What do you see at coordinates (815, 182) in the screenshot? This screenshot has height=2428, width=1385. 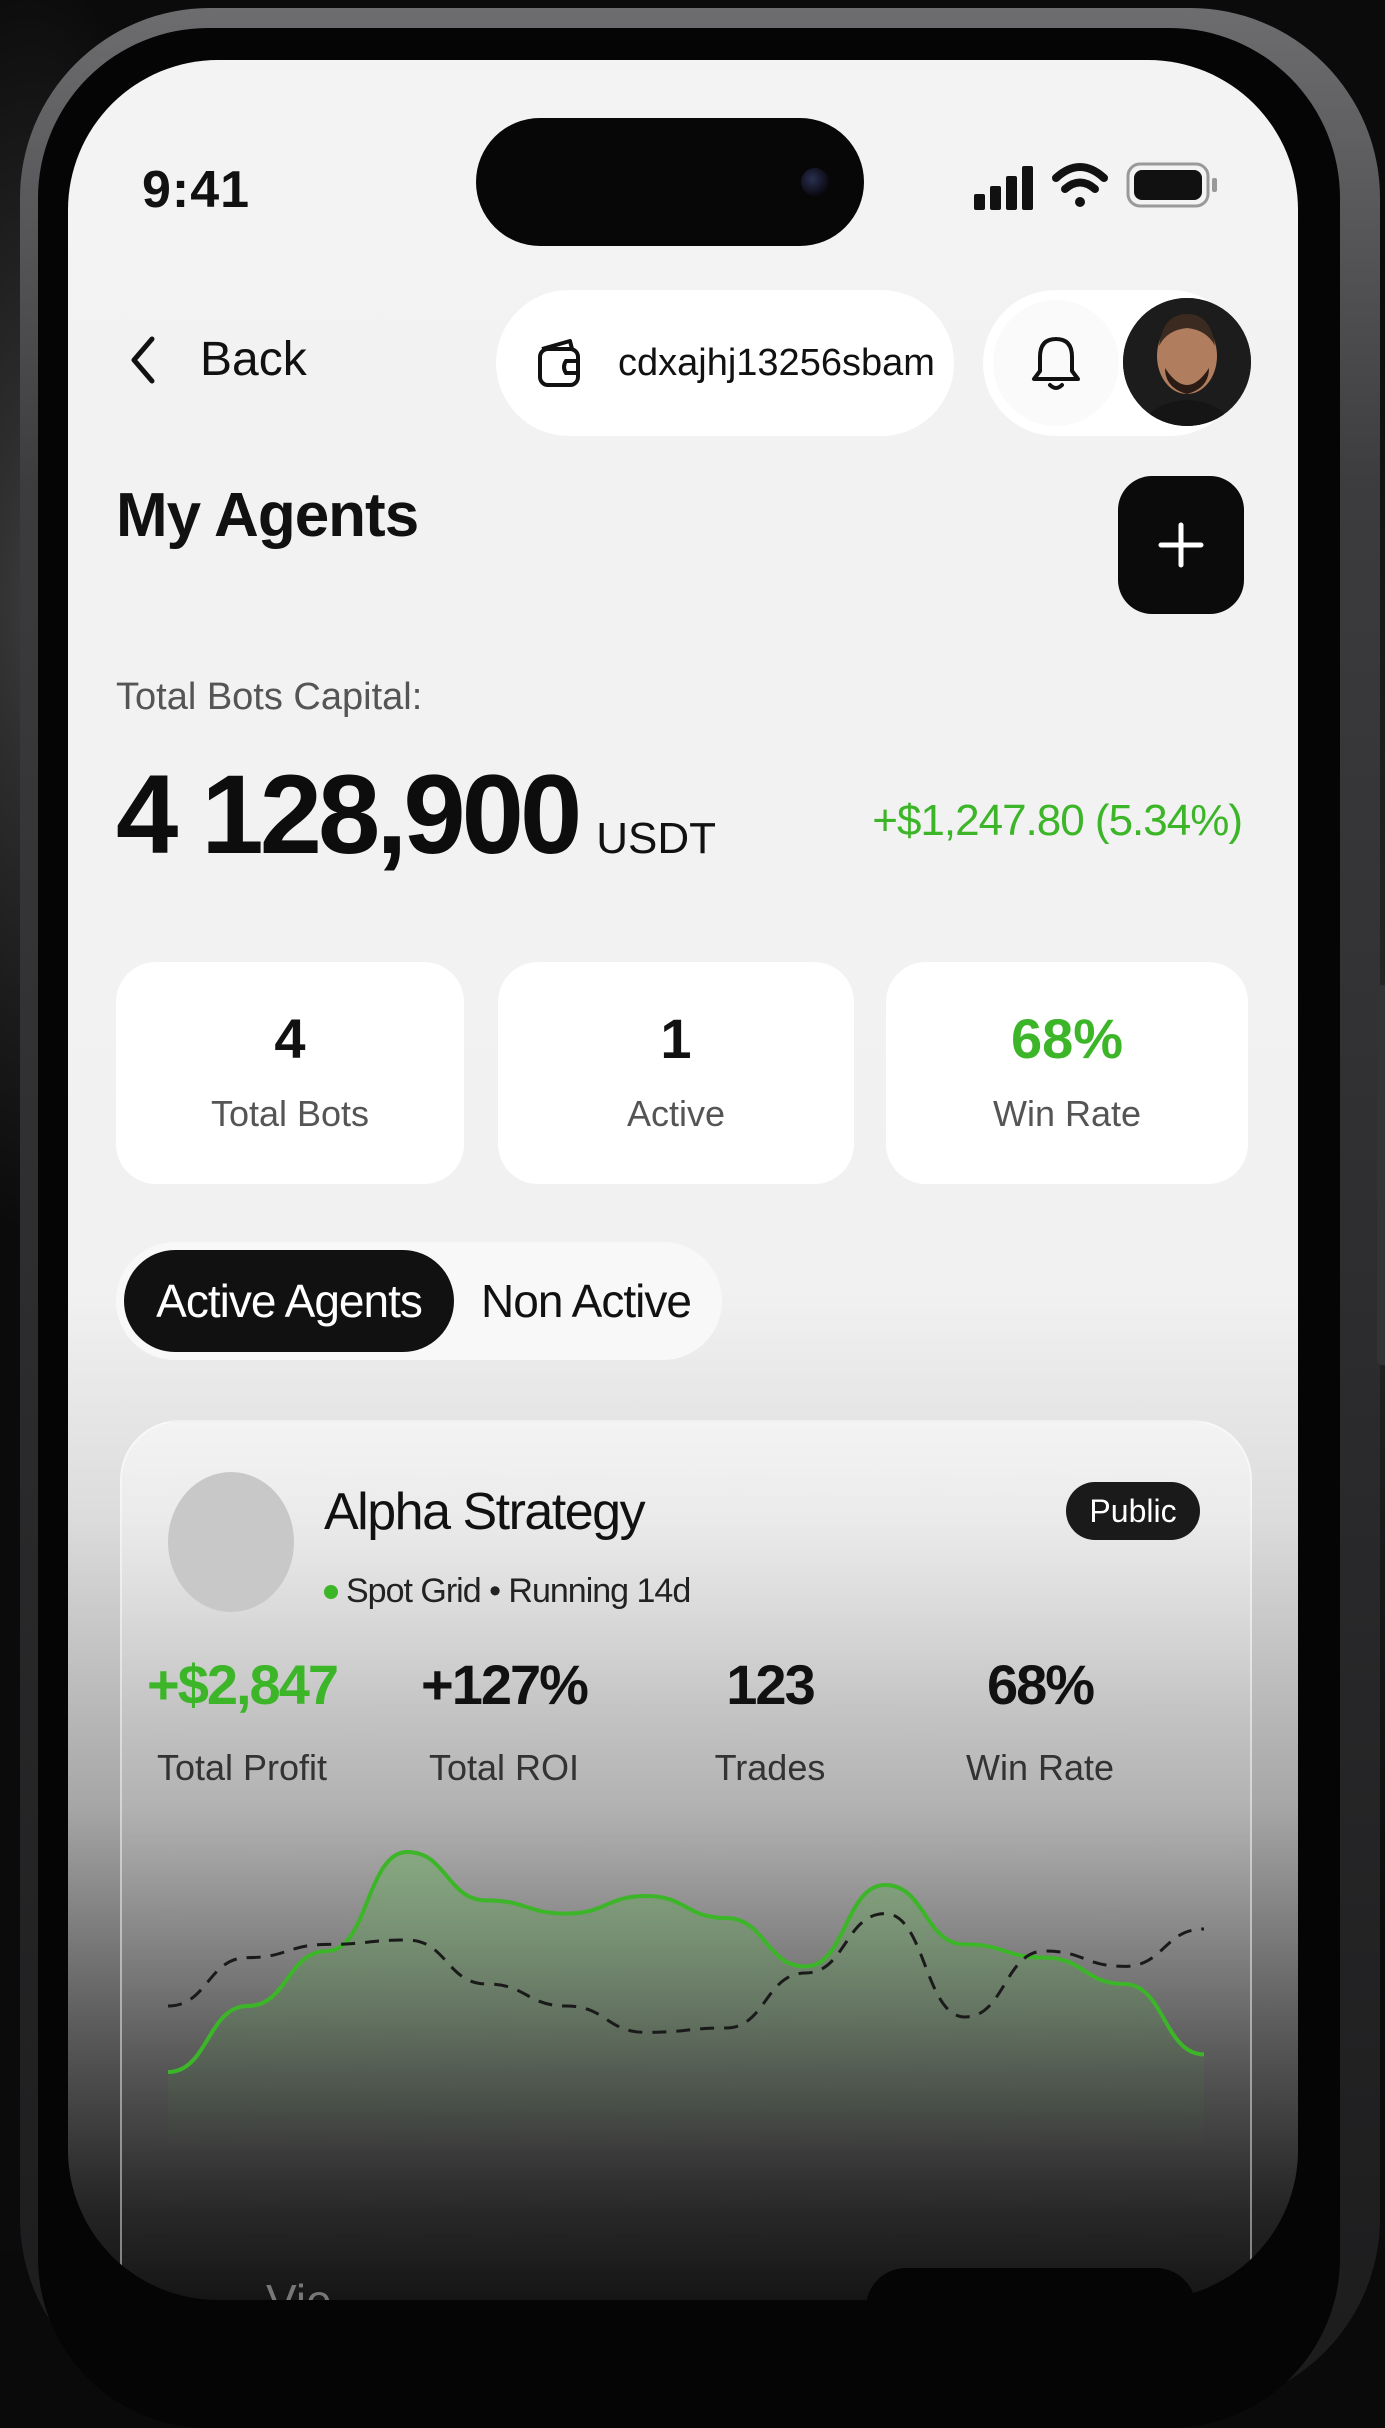 I see `front-camera` at bounding box center [815, 182].